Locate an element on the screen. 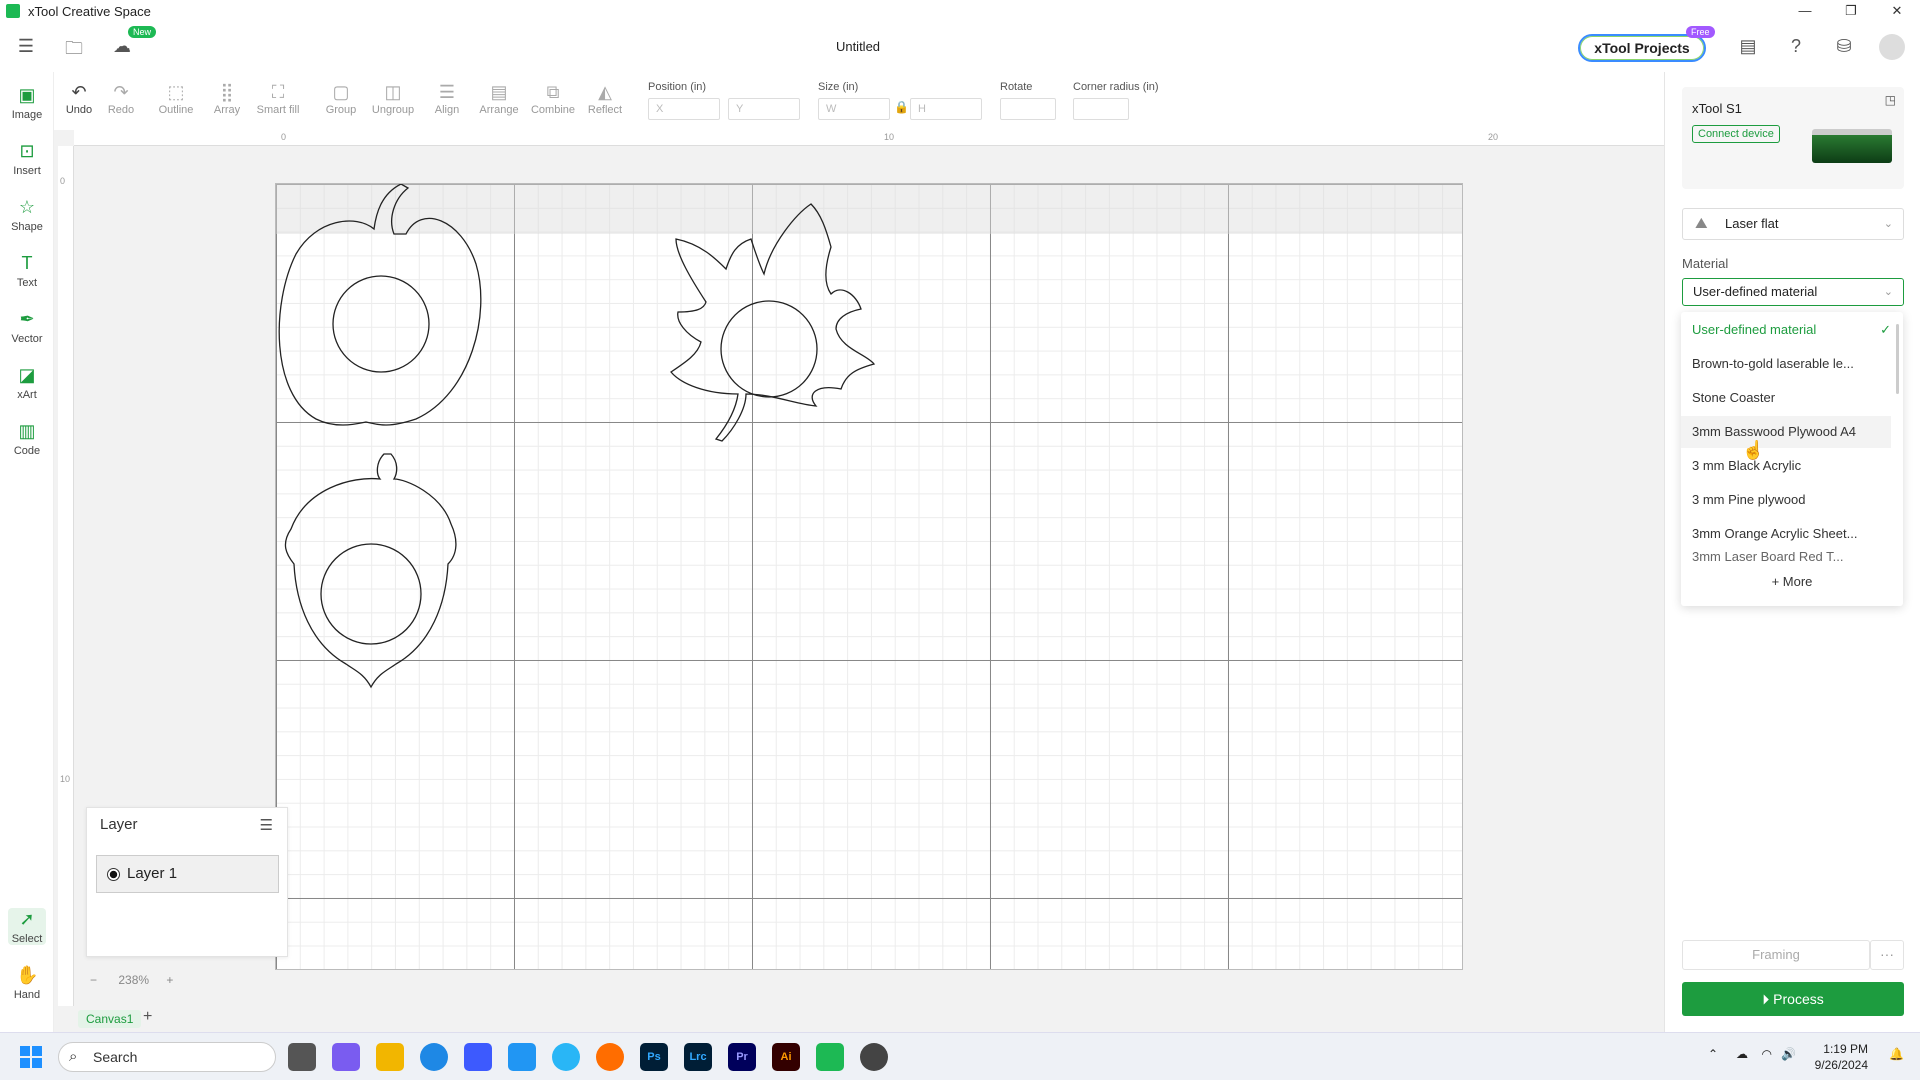 Image resolution: width=1920 pixels, height=1081 pixels. leaf-shape is located at coordinates (773, 322).